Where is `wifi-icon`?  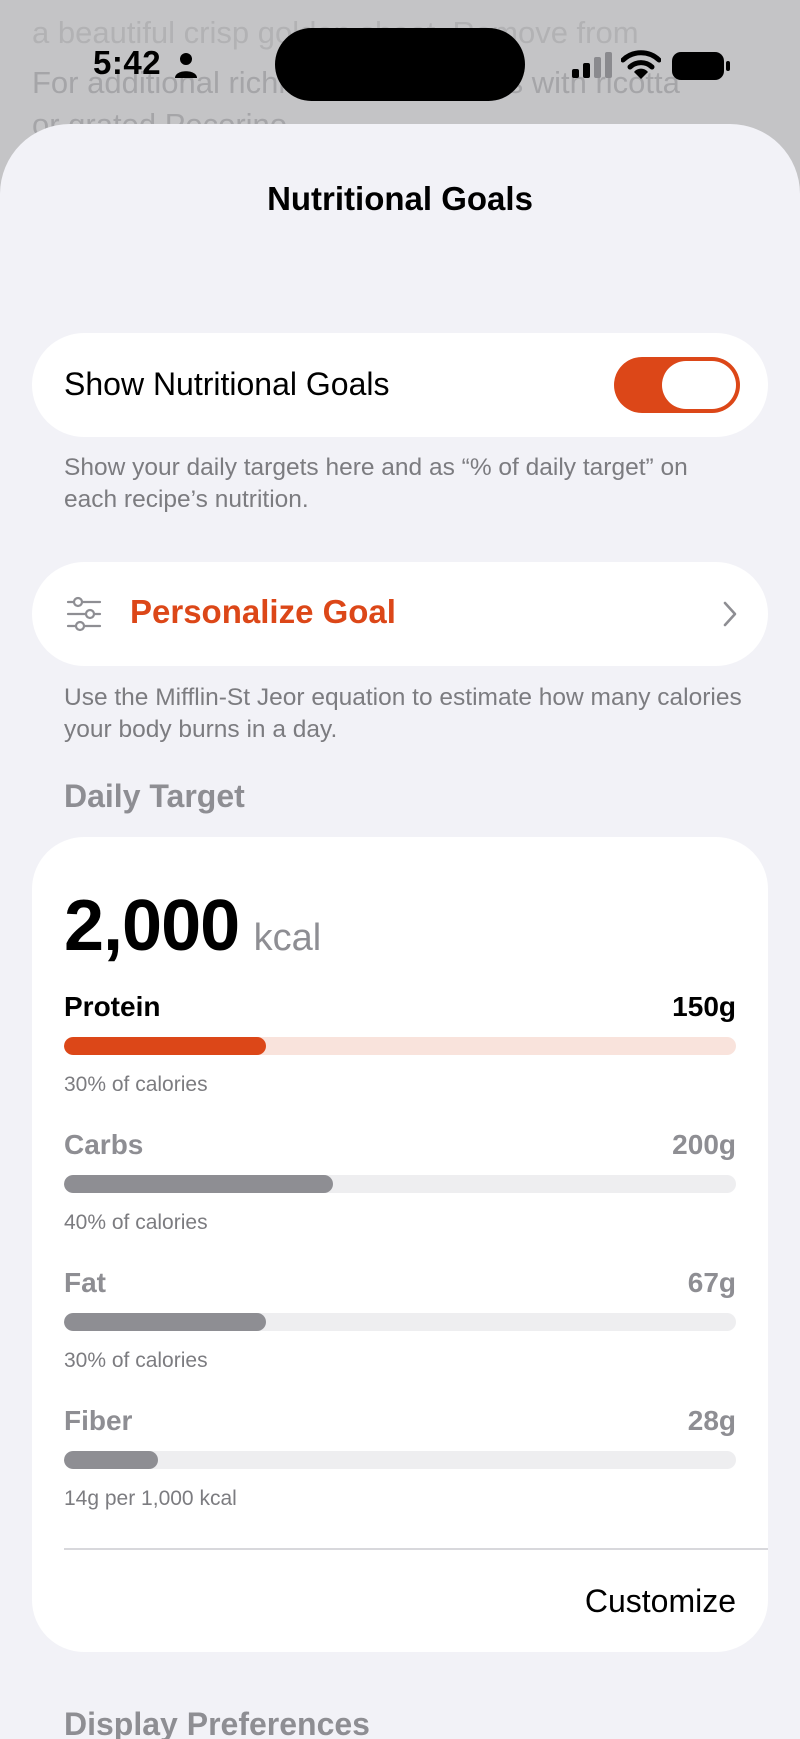 wifi-icon is located at coordinates (641, 64).